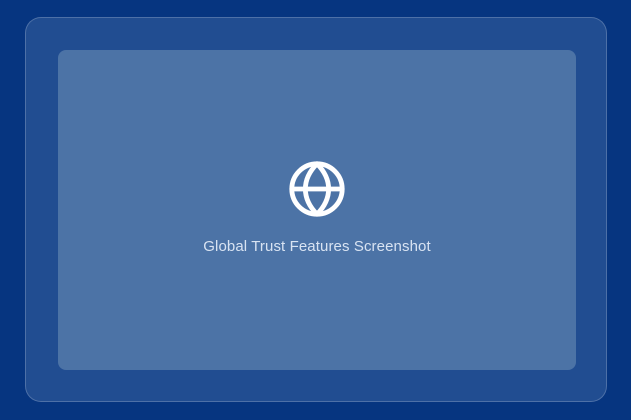  What do you see at coordinates (317, 189) in the screenshot?
I see `globe-icon` at bounding box center [317, 189].